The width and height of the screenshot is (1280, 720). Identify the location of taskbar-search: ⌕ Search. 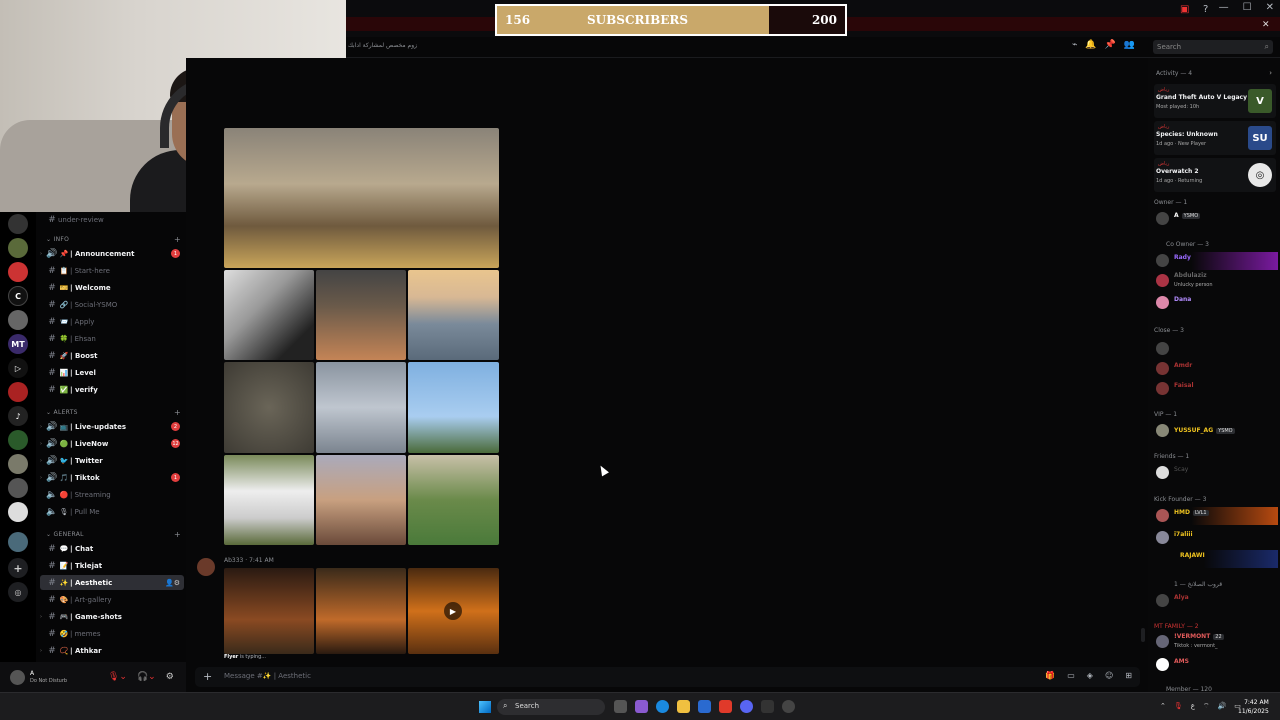
(551, 707).